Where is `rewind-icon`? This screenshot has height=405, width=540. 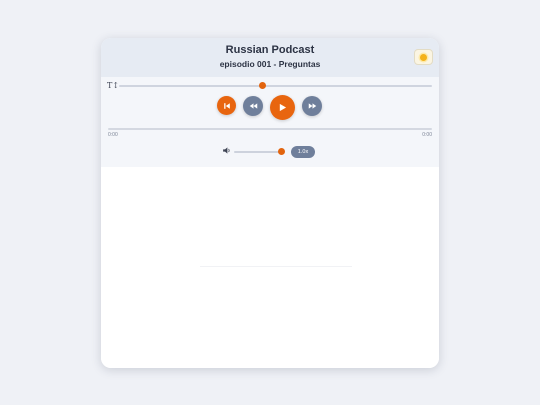 rewind-icon is located at coordinates (253, 106).